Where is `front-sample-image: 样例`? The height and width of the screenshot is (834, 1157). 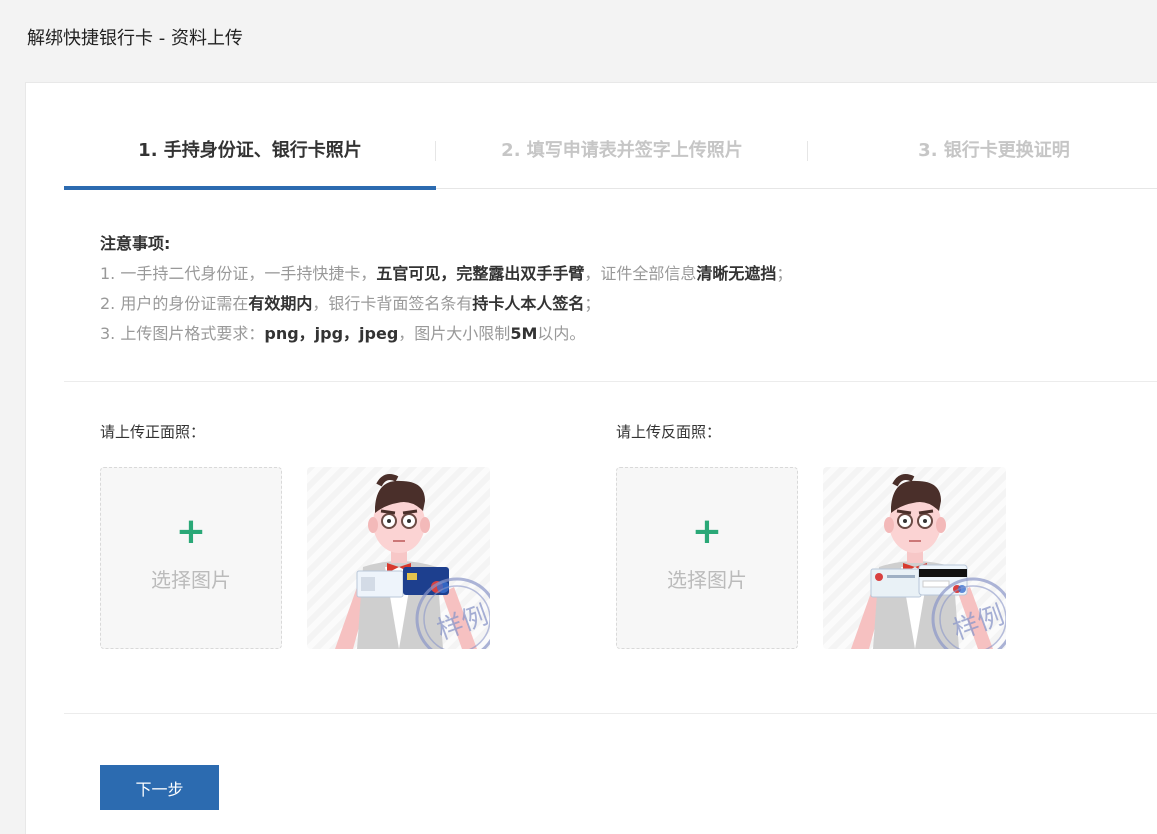
front-sample-image: 样例 is located at coordinates (398, 558).